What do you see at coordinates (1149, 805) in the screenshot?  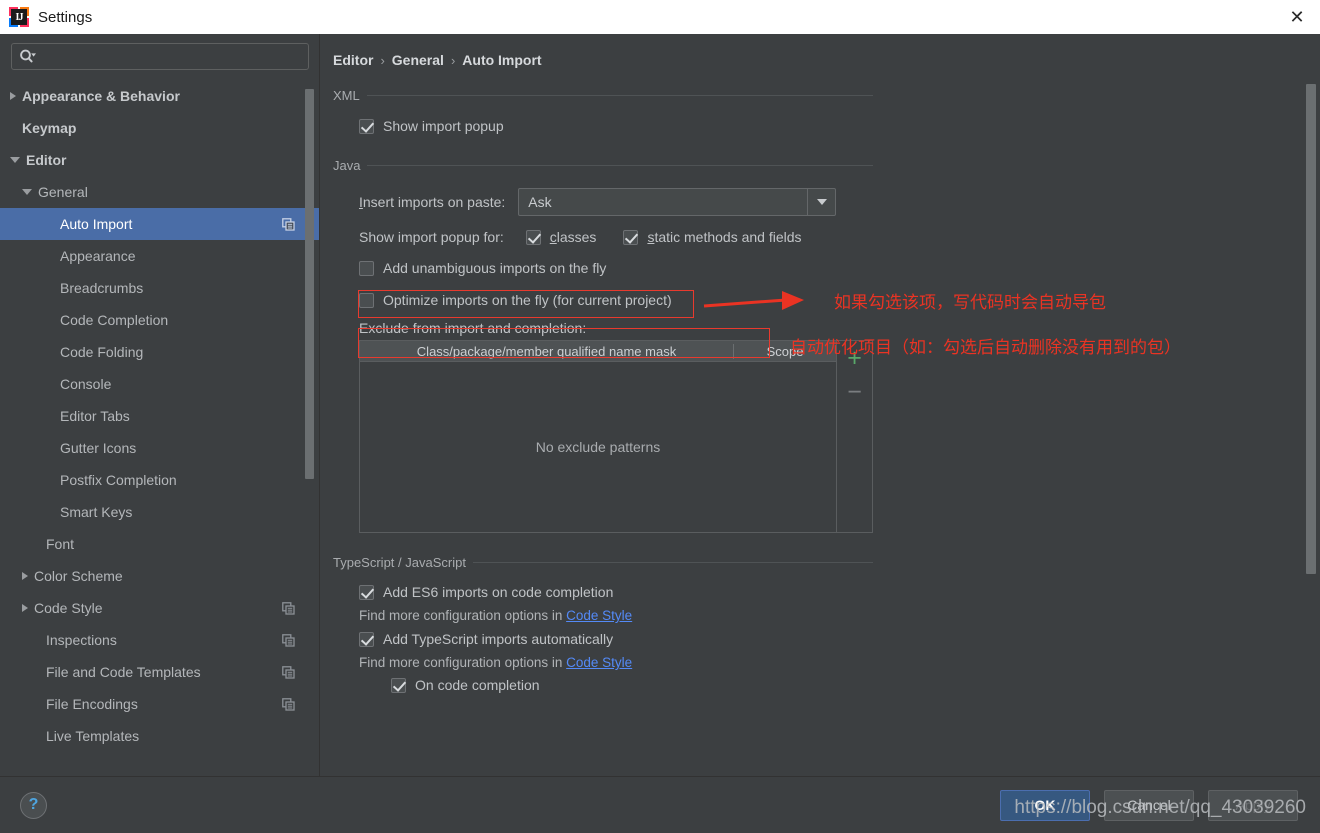 I see `cancel-button: Cancel` at bounding box center [1149, 805].